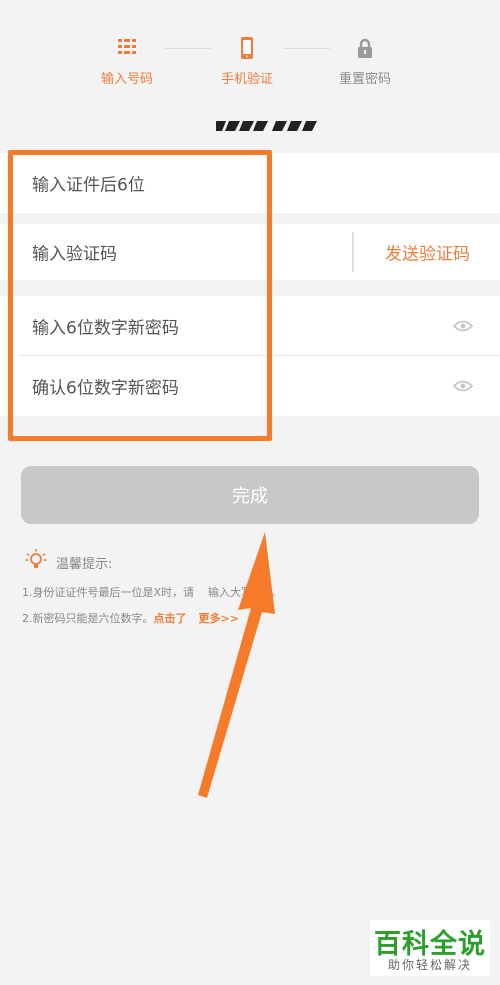  What do you see at coordinates (364, 79) in the screenshot?
I see `step-label: 重置密码` at bounding box center [364, 79].